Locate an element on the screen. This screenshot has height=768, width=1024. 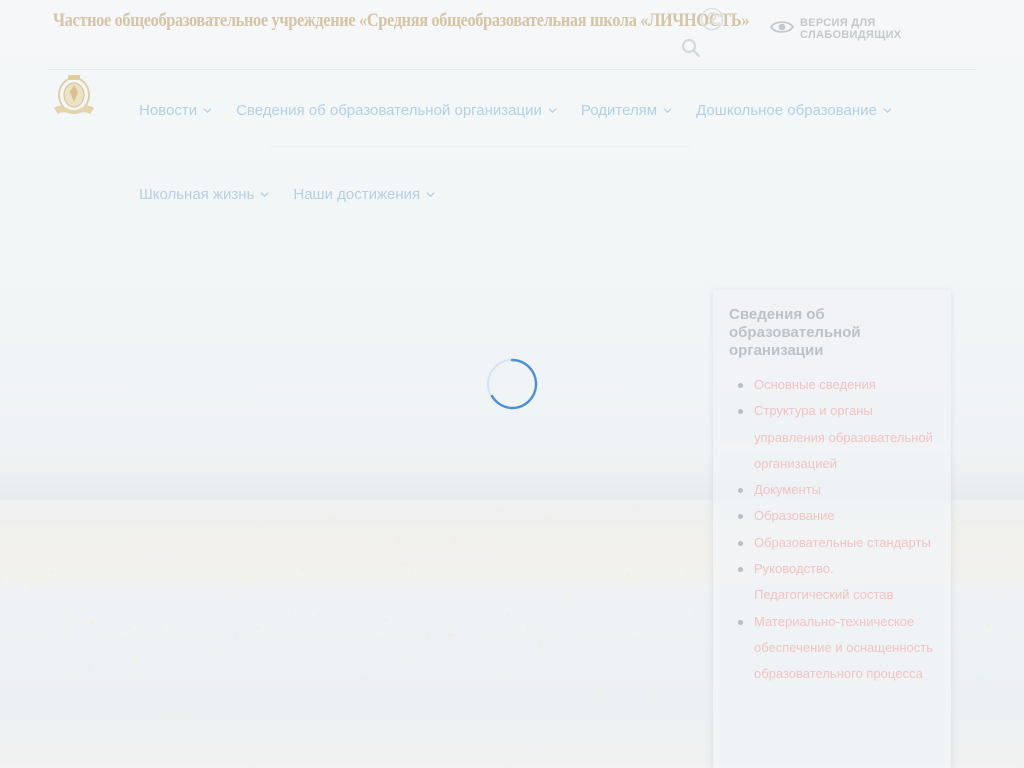
accessibility-version-link: ВЕРСИЯ ДЛЯ СЛАБОВИДЯЩИХ is located at coordinates (872, 29).